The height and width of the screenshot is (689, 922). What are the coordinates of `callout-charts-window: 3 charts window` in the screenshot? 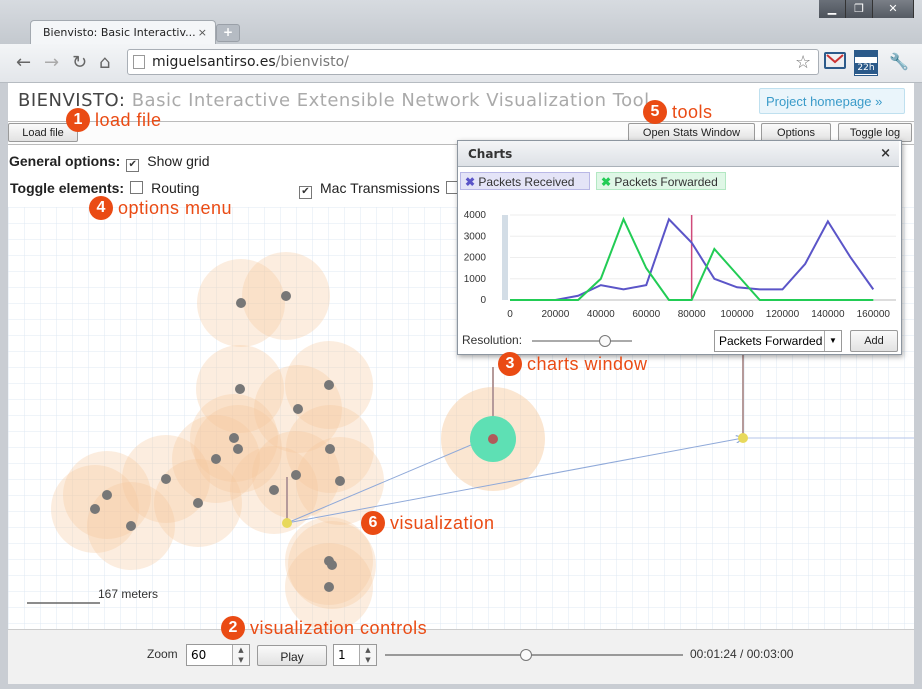 It's located at (573, 364).